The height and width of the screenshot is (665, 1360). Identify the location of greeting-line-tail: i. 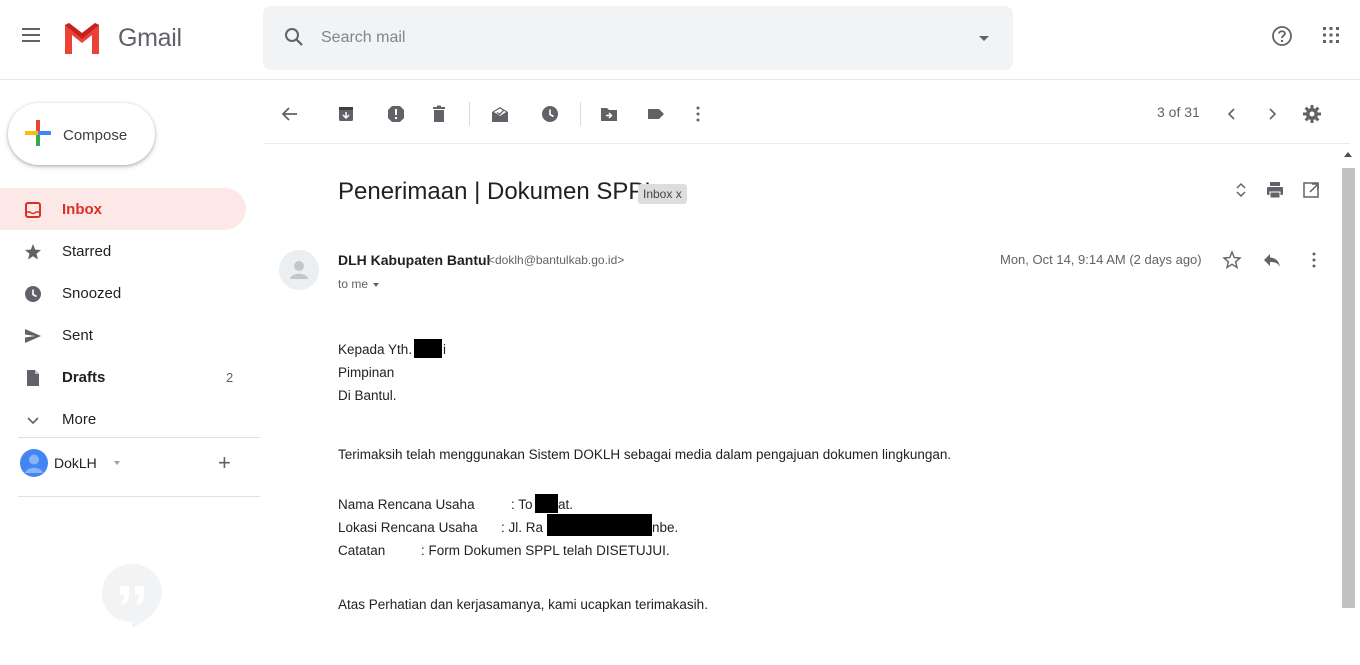
(444, 349).